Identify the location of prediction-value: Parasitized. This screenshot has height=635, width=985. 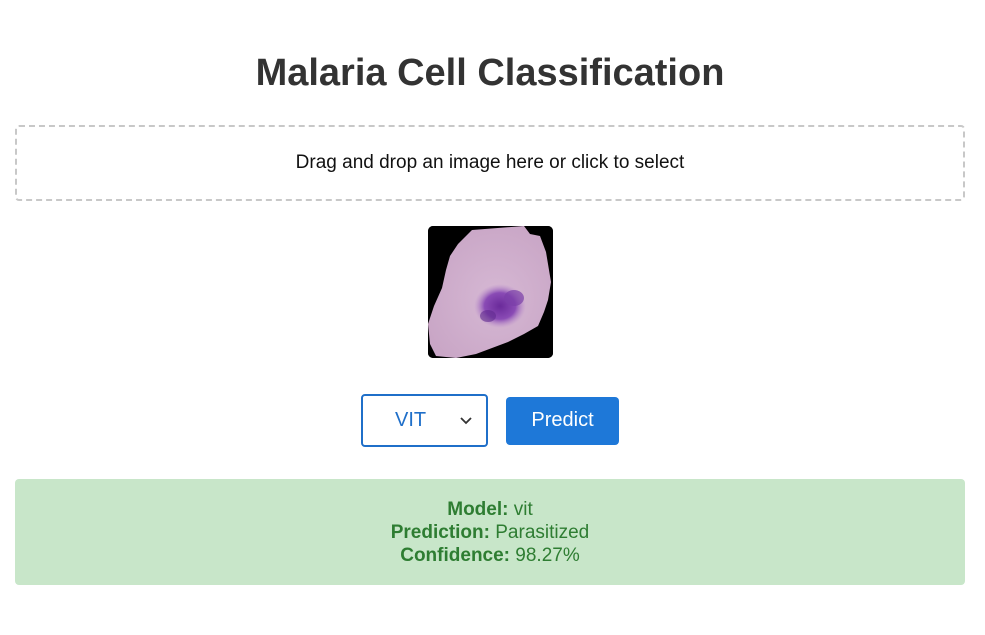
(542, 532).